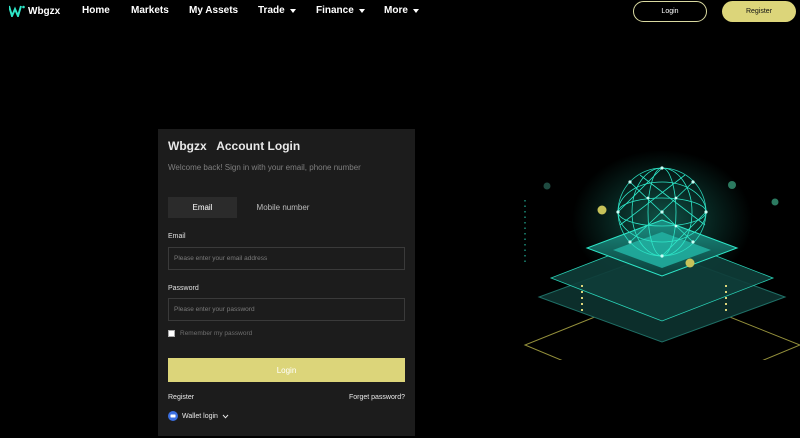  I want to click on email-input, so click(286, 258).